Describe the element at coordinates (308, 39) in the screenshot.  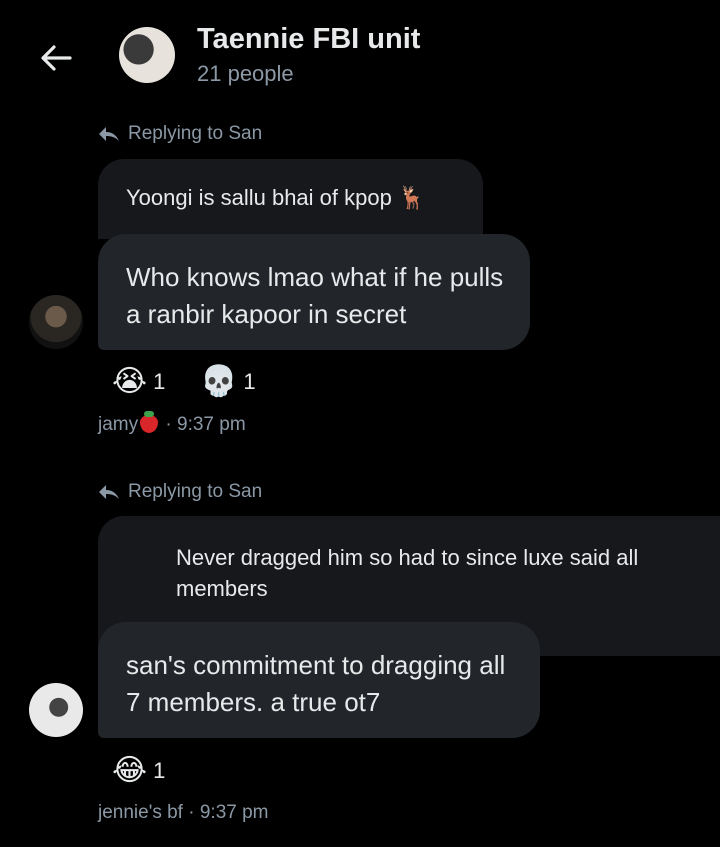
I see `conversation-title: Taennie FBI unit` at that location.